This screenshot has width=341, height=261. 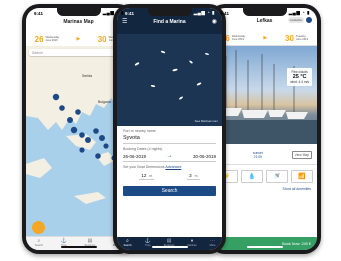 I want to click on sunset-label: sunset, so click(x=257, y=152).